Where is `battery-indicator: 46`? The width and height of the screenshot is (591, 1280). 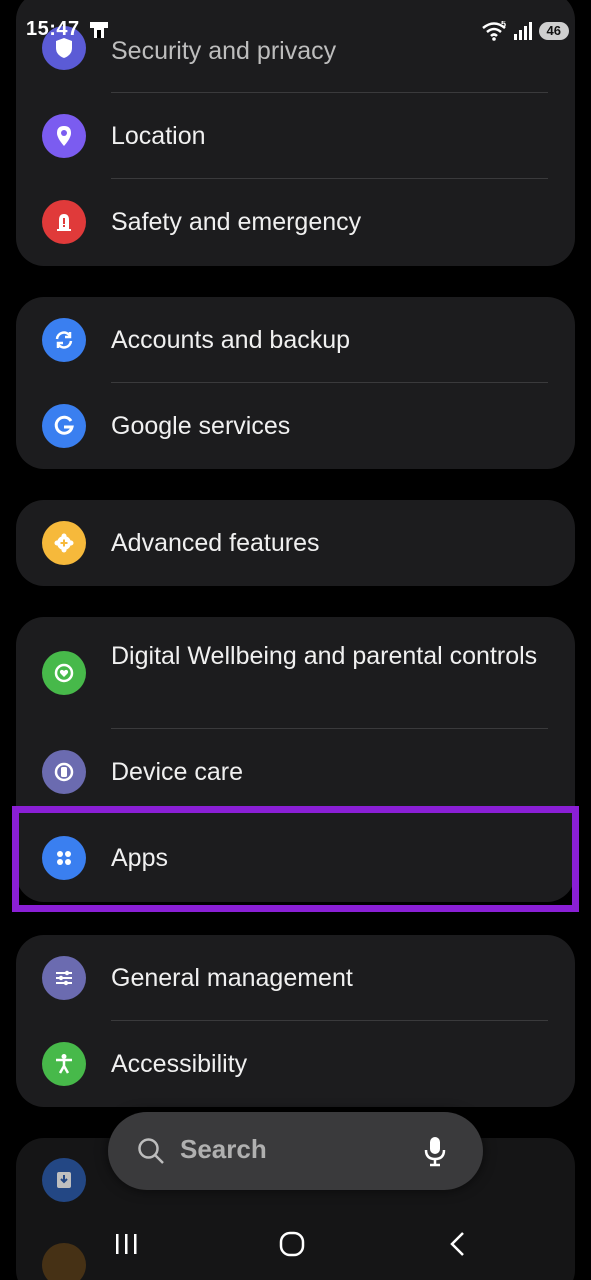
battery-indicator: 46 is located at coordinates (553, 31).